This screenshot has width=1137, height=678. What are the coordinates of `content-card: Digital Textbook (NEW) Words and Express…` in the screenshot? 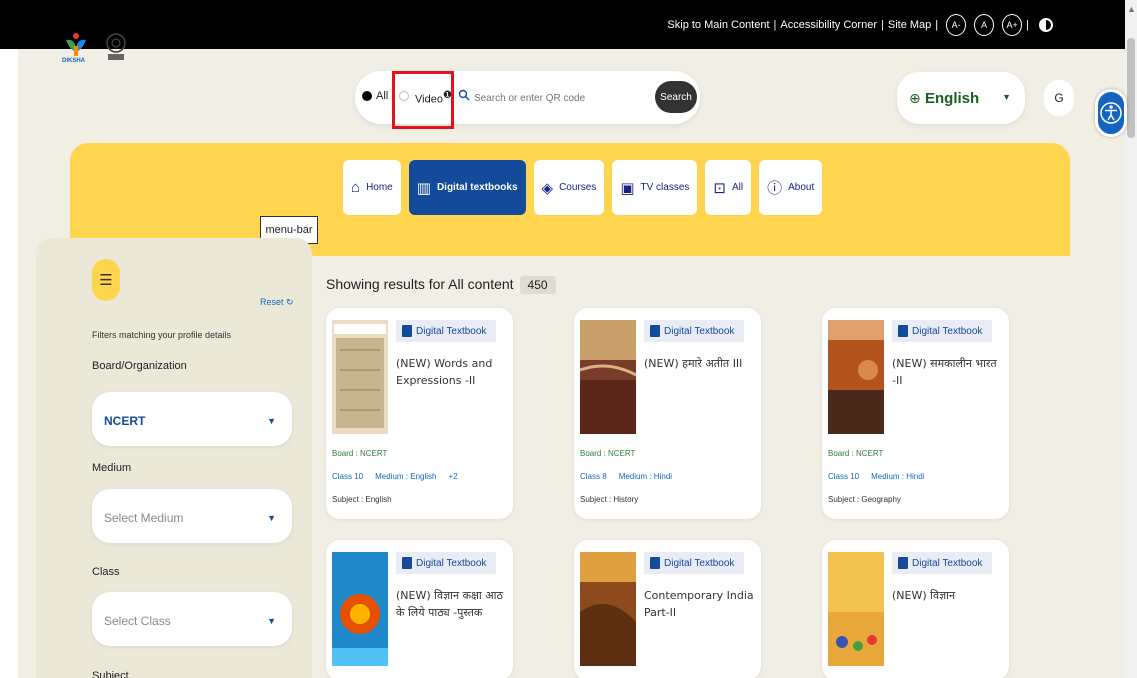 It's located at (419, 413).